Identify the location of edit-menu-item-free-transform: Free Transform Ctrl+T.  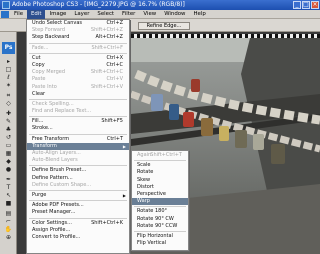
(78, 139).